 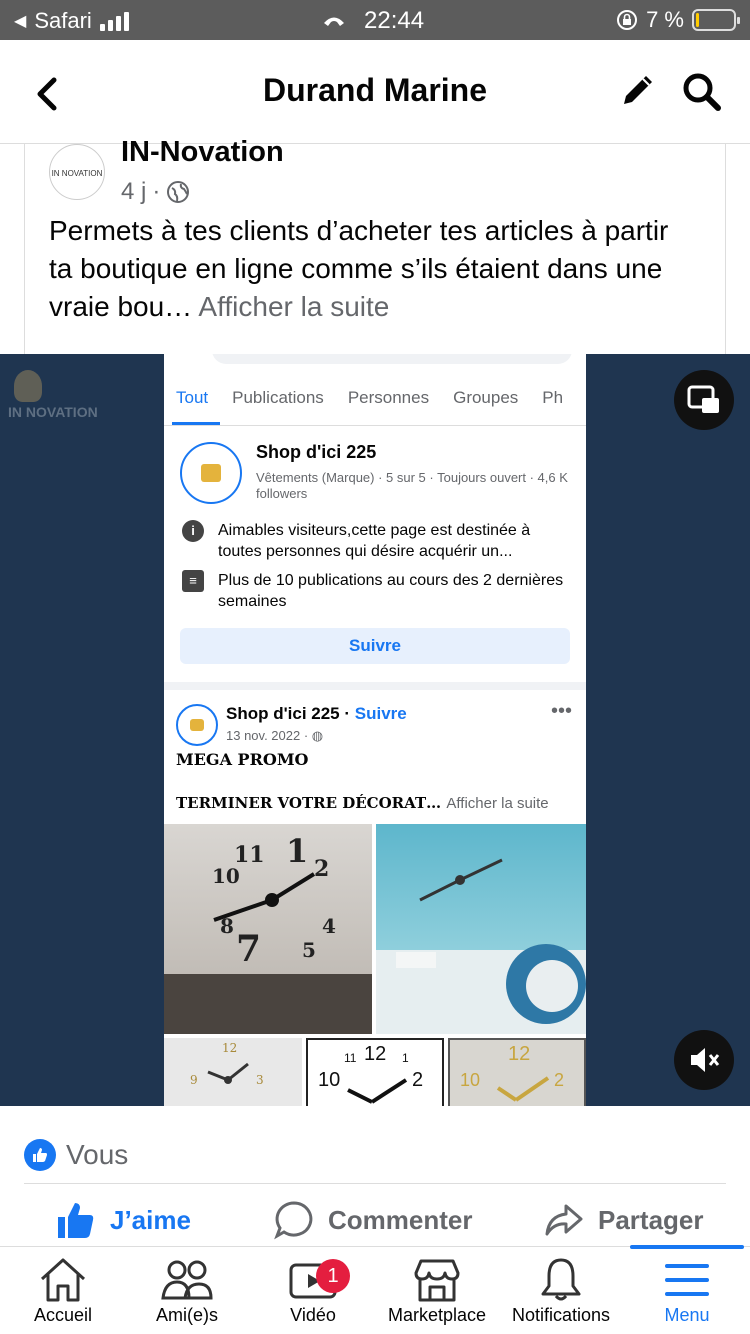 I want to click on see-more-link: Afficher la suite, so click(x=293, y=306).